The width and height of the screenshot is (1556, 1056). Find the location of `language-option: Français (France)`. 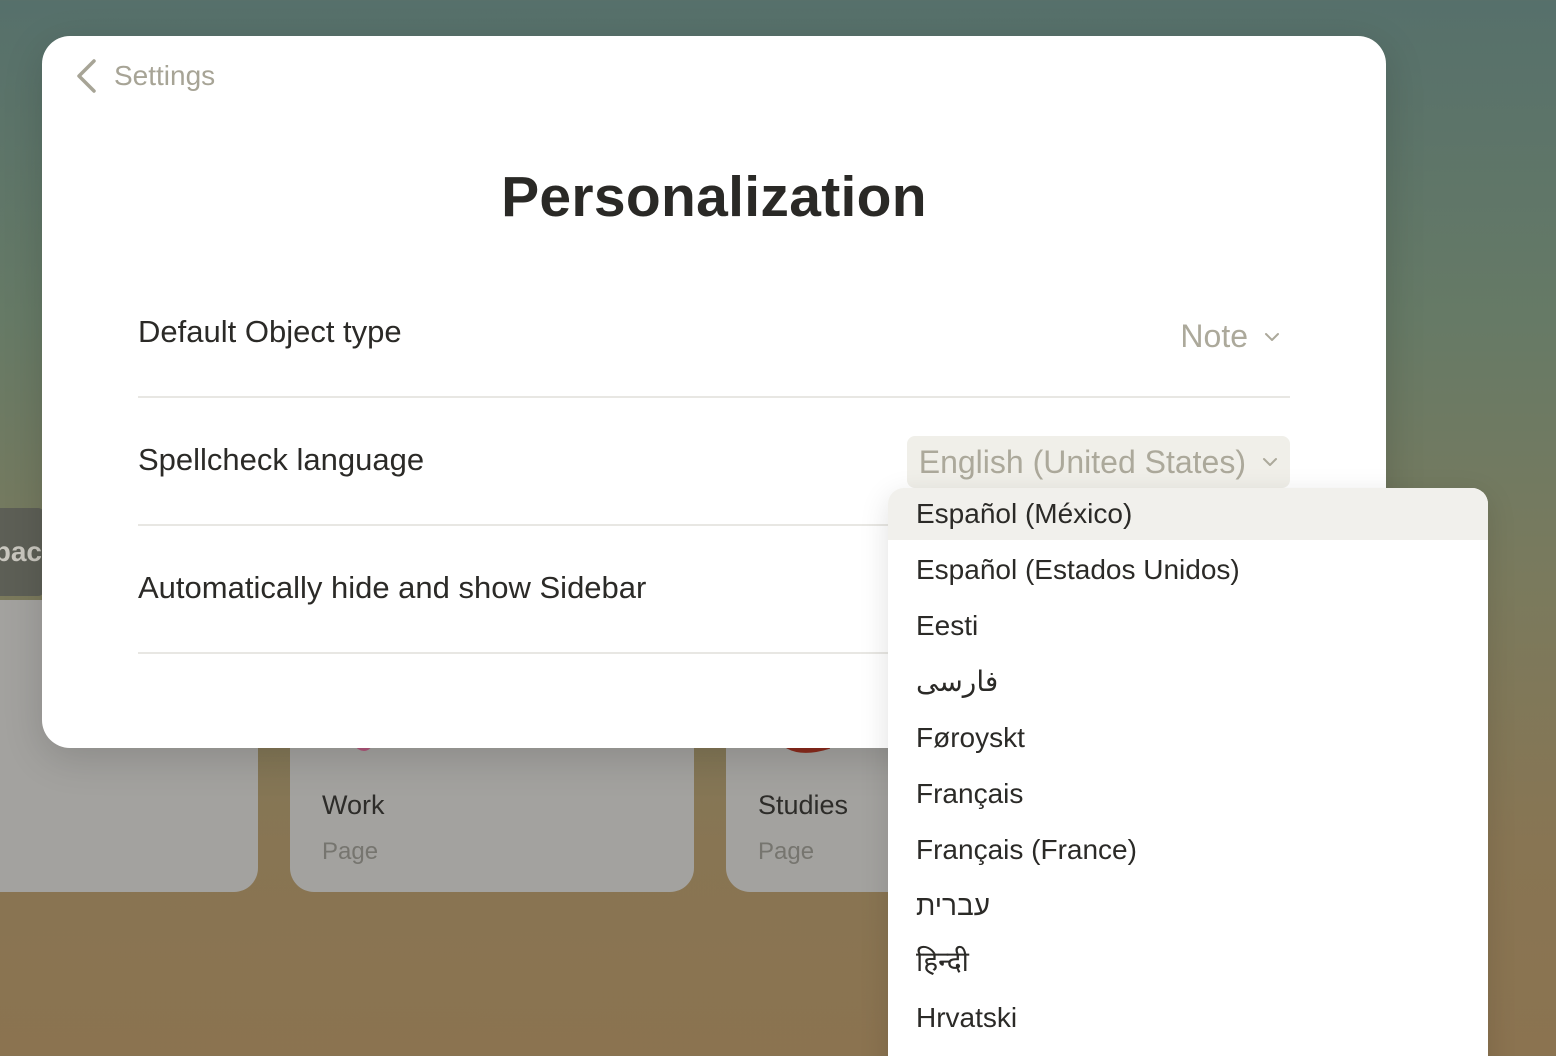

language-option: Français (France) is located at coordinates (1188, 850).